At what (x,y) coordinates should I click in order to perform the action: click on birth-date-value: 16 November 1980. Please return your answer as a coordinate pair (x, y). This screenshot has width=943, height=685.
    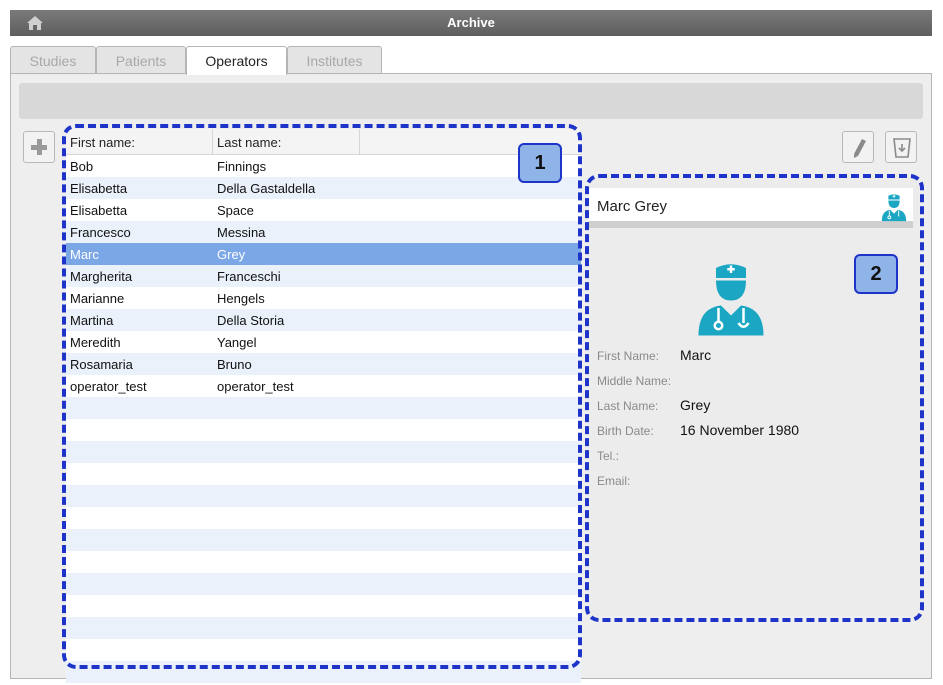
    Looking at the image, I should click on (740, 430).